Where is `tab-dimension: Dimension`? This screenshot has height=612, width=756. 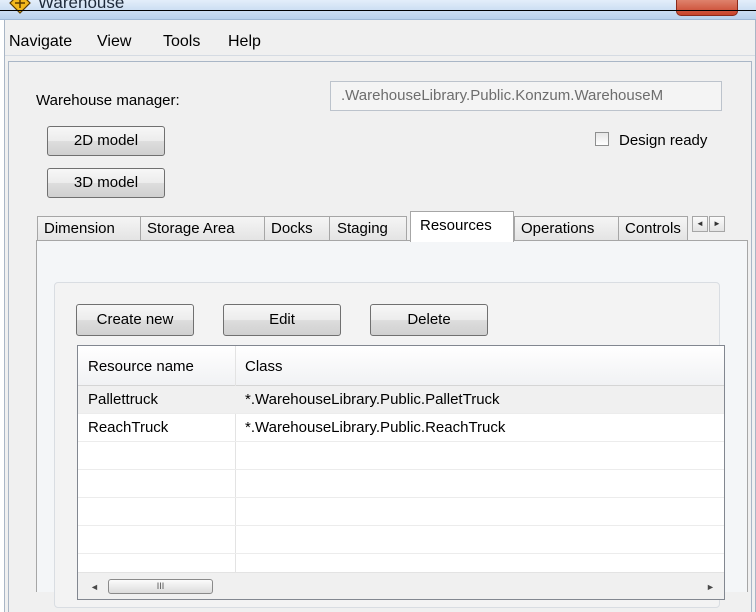
tab-dimension: Dimension is located at coordinates (89, 228).